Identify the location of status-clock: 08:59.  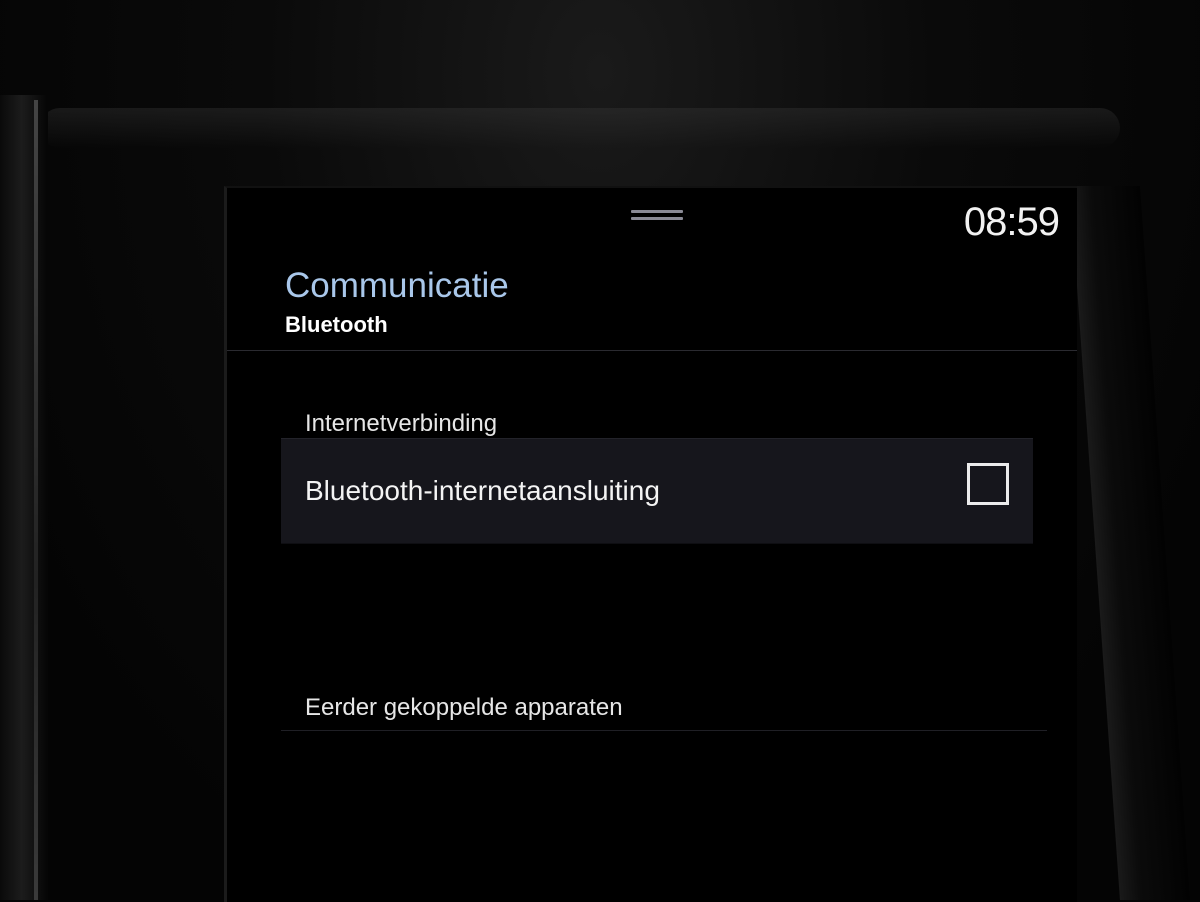
(1011, 222).